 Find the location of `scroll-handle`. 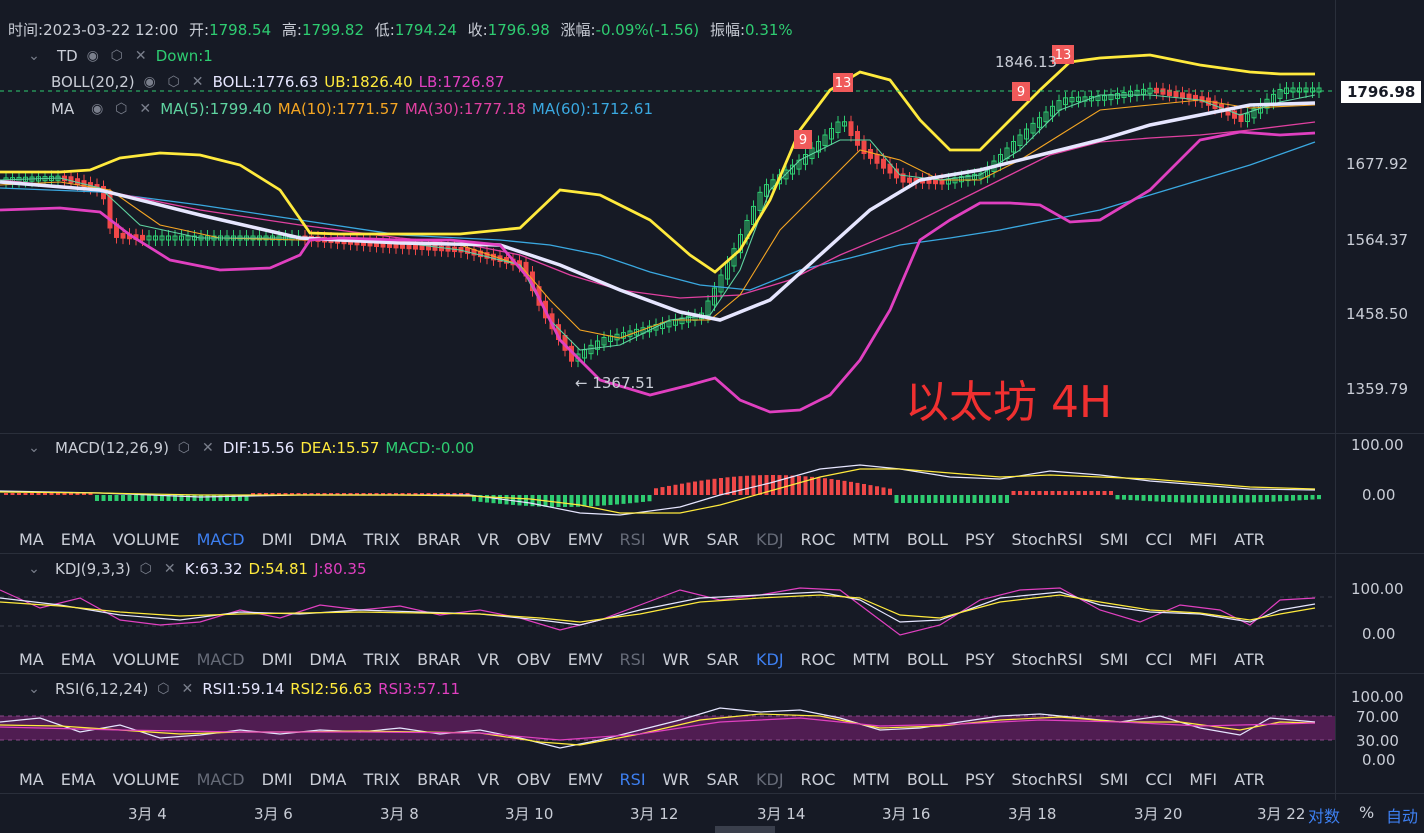

scroll-handle is located at coordinates (745, 829).